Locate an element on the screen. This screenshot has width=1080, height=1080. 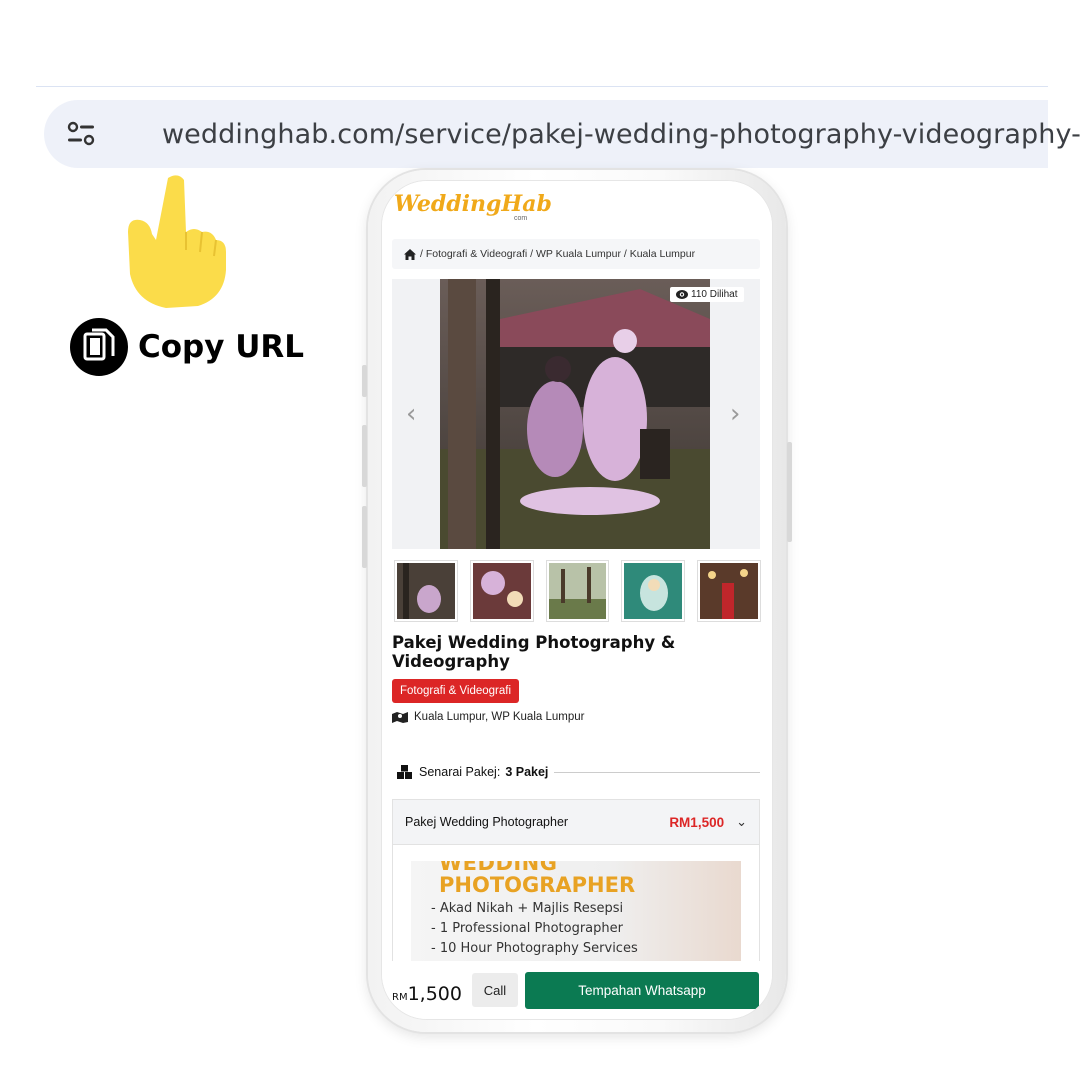
category-badge: Fotografi & Videografi is located at coordinates (456, 691).